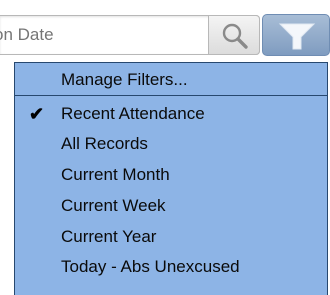 This screenshot has height=295, width=330. Describe the element at coordinates (133, 113) in the screenshot. I see `filter-item-label: Recent Attendance` at that location.